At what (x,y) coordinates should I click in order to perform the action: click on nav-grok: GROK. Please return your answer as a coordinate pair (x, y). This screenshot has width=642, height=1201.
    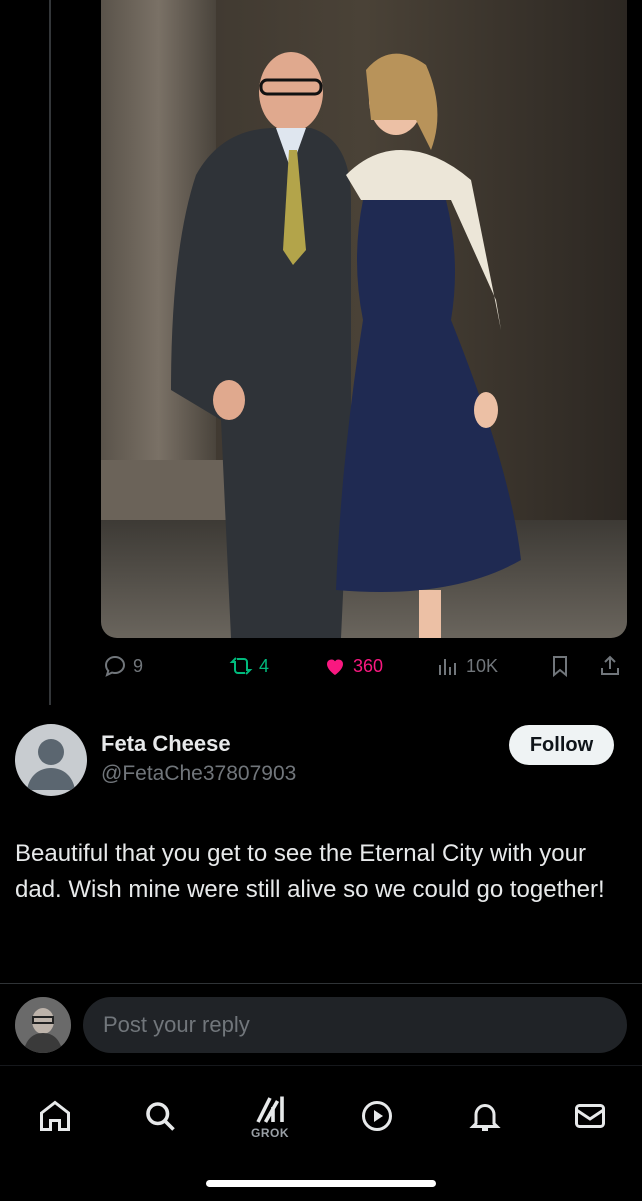
    Looking at the image, I should click on (270, 1116).